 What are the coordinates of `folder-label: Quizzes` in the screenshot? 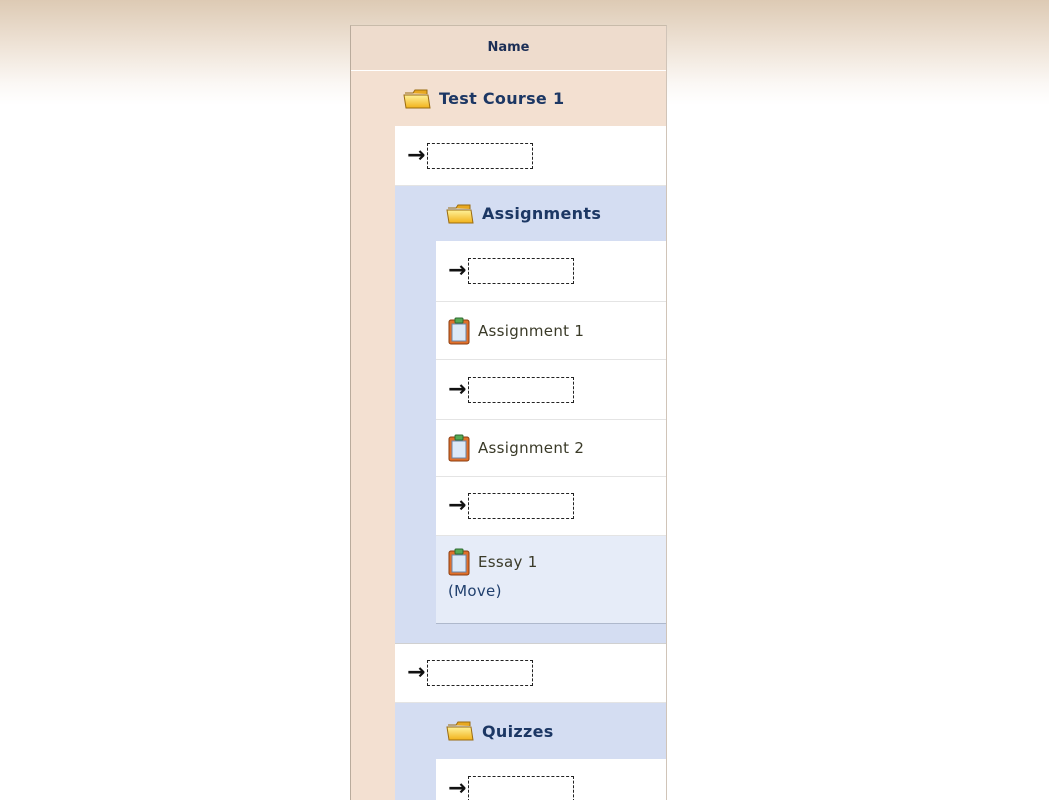 It's located at (518, 731).